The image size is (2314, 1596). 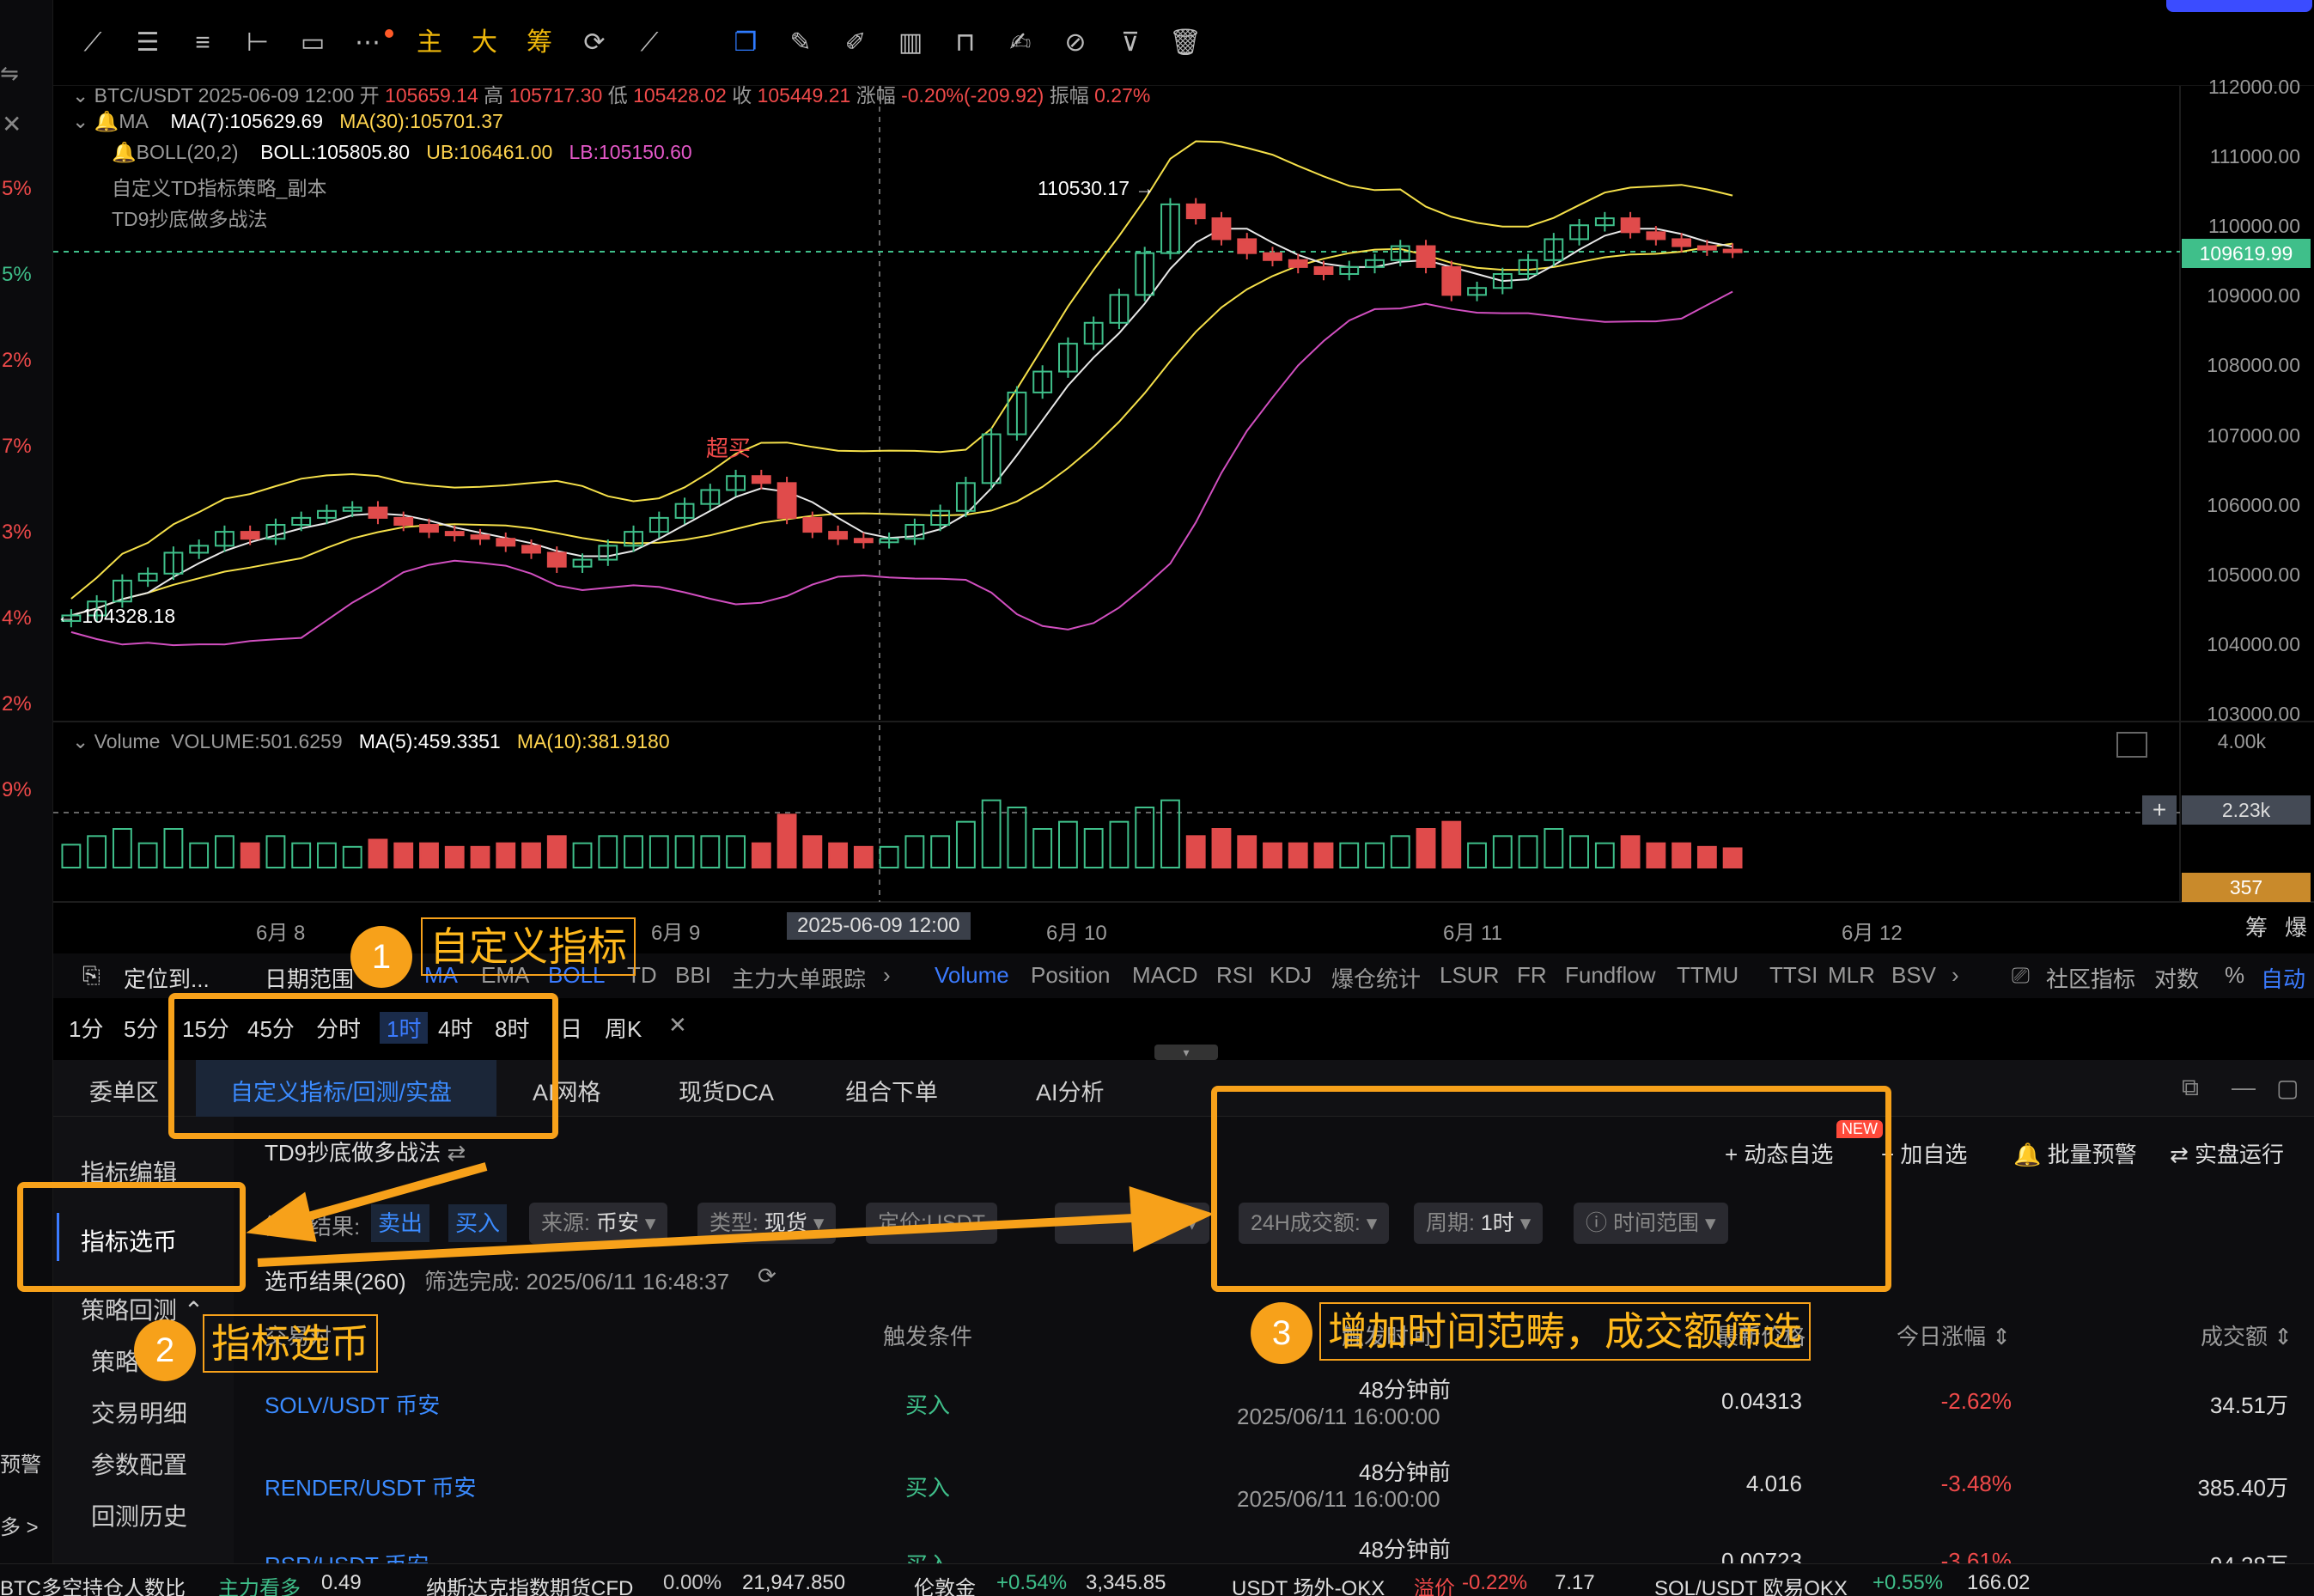 I want to click on ticker-item: BTC多空持仓人数比, so click(x=93, y=1583).